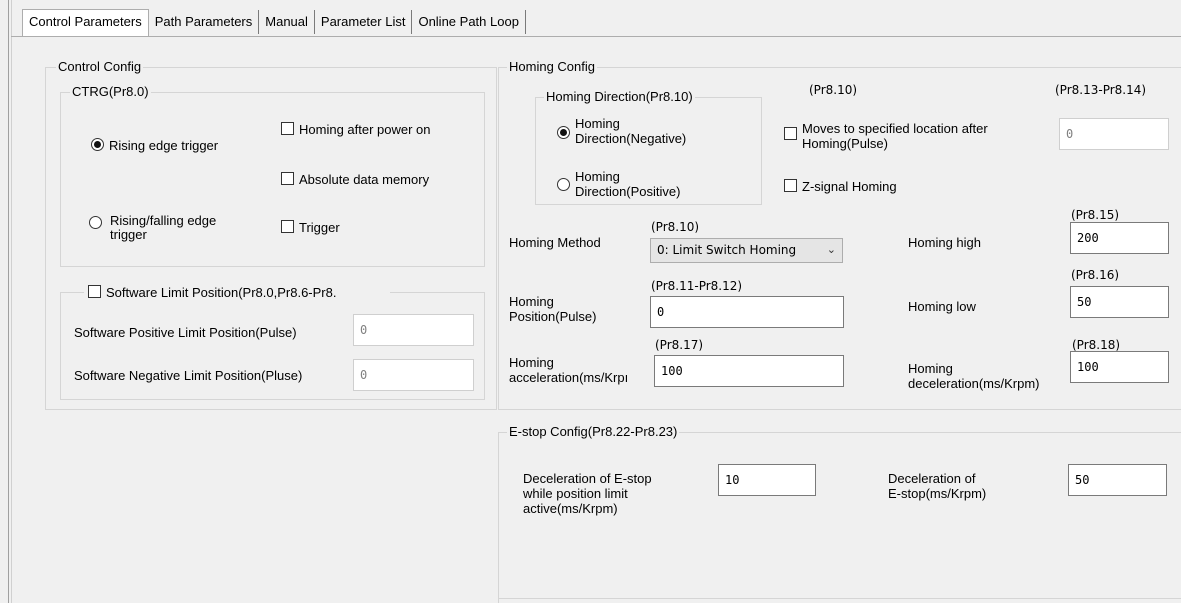  Describe the element at coordinates (895, 128) in the screenshot. I see `moves-to-location-label-line1: Moves to specified location after` at that location.